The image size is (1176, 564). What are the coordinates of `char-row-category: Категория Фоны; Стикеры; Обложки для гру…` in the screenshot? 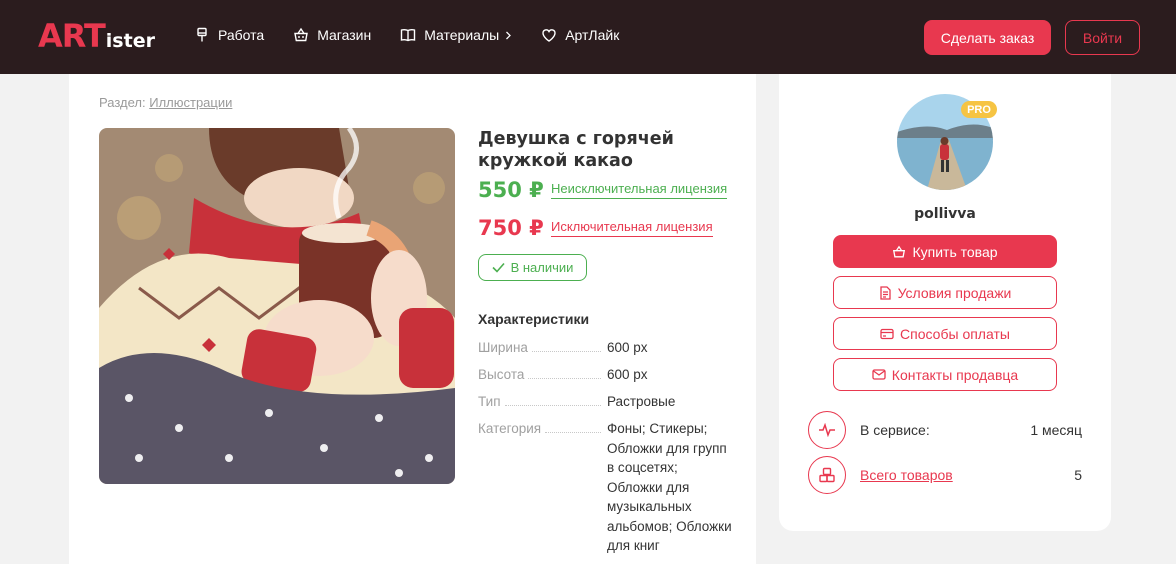 It's located at (608, 487).